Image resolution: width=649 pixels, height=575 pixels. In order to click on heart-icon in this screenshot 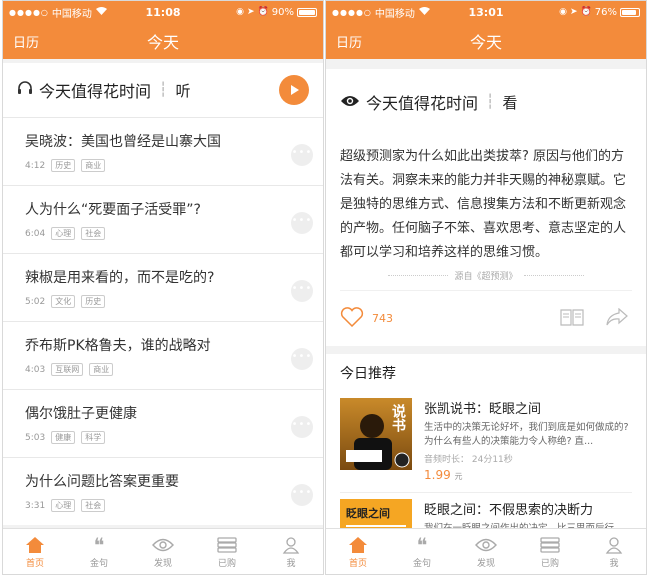, I will do `click(352, 318)`.